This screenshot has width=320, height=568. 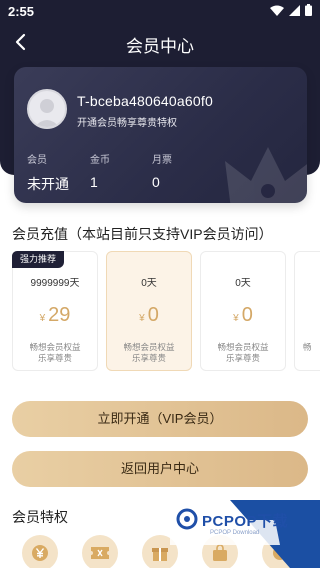 What do you see at coordinates (145, 101) in the screenshot?
I see `user-id: T-bceba480640a60f0` at bounding box center [145, 101].